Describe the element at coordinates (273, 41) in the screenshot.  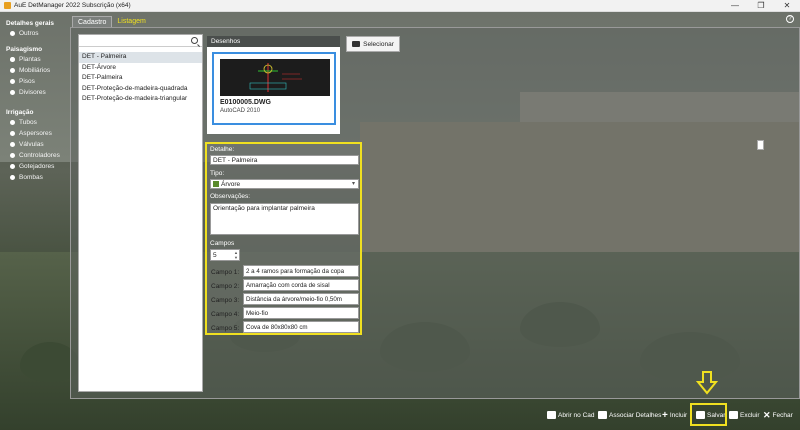
I see `drawings-header: Desenhos` at that location.